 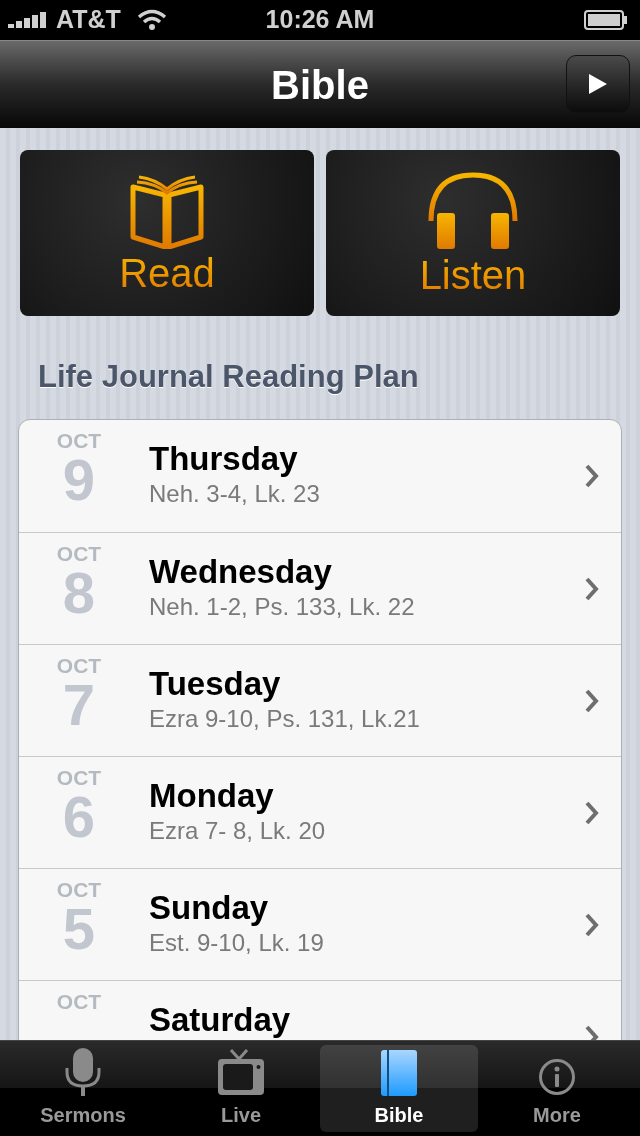 I want to click on menu-tile: Read, so click(x=167, y=233).